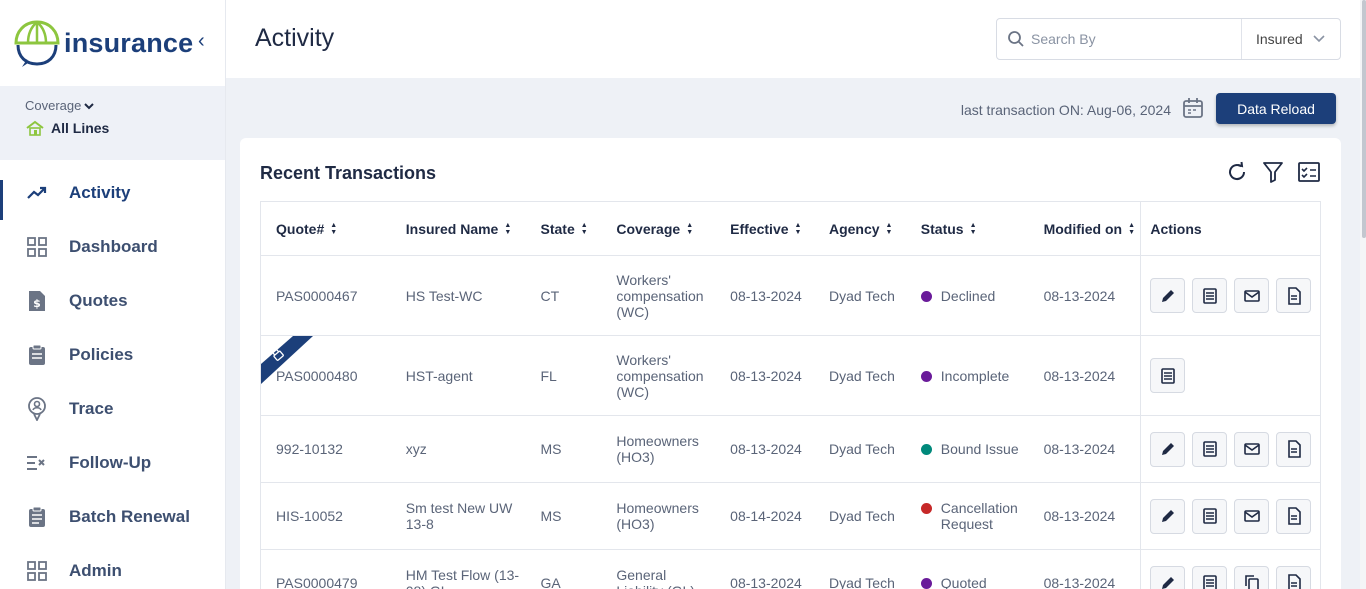 This screenshot has height=589, width=1366. What do you see at coordinates (1363, 294) in the screenshot?
I see `page-scrollbar` at bounding box center [1363, 294].